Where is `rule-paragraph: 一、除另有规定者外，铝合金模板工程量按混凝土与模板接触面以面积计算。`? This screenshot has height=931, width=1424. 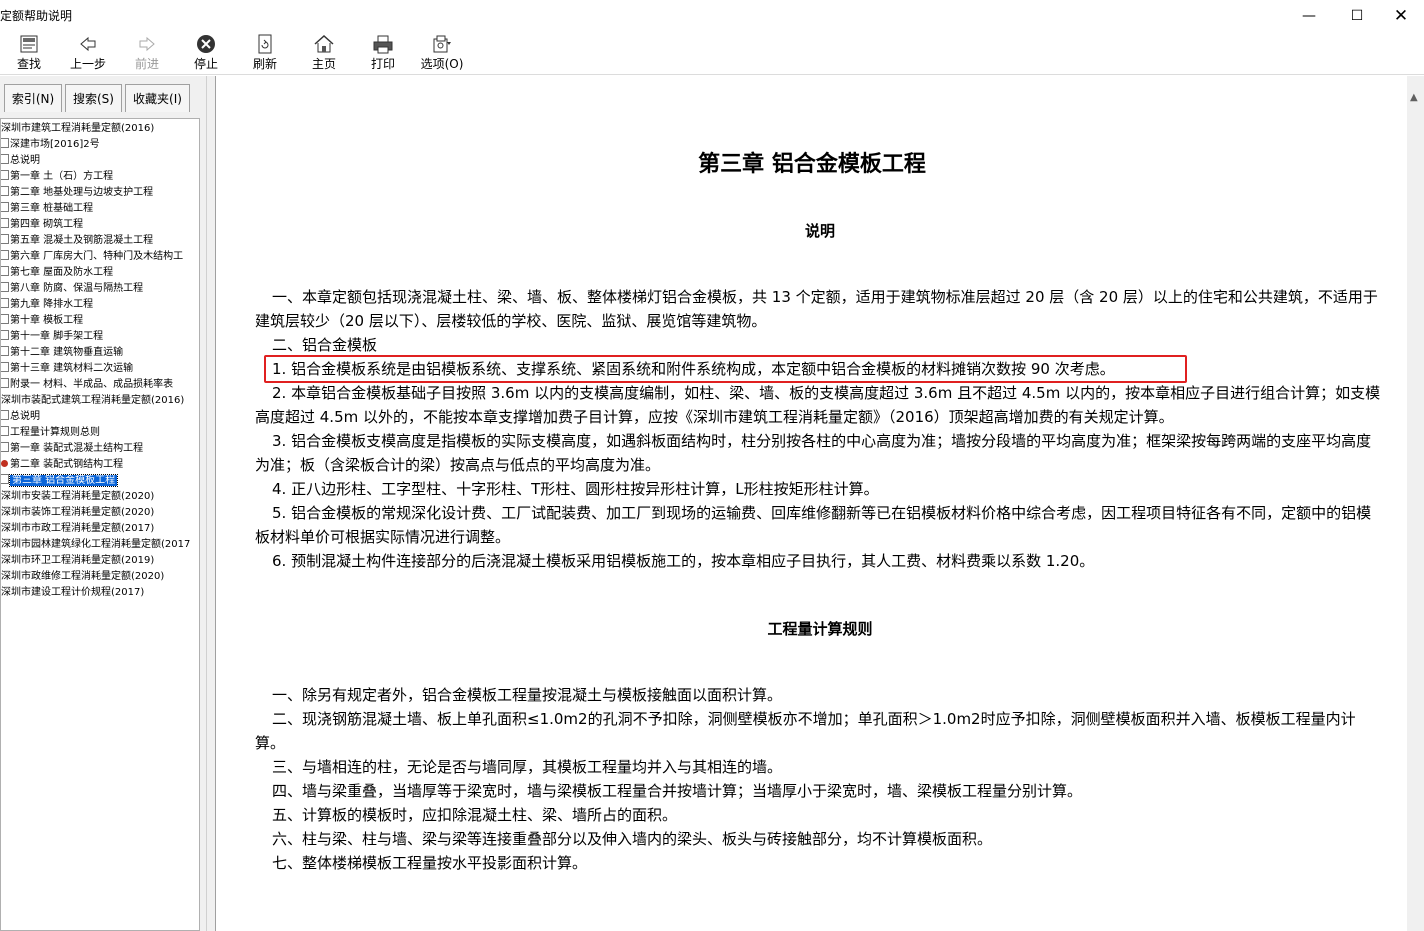 rule-paragraph: 一、除另有规定者外，铝合金模板工程量按混凝土与模板接触面以面积计算。 is located at coordinates (527, 695).